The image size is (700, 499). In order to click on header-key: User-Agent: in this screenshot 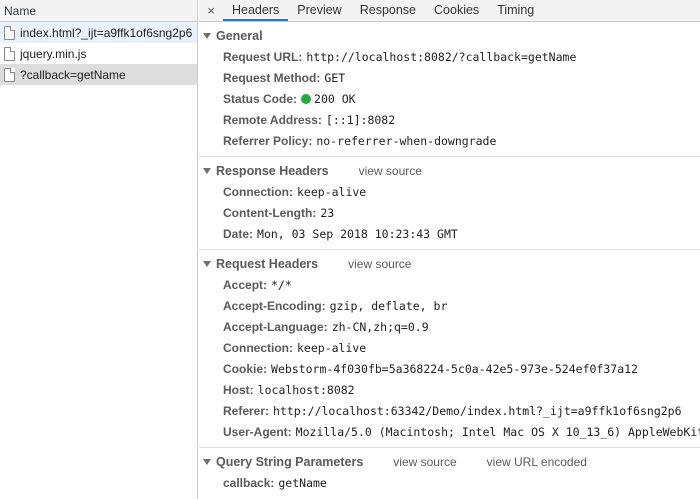, I will do `click(257, 432)`.